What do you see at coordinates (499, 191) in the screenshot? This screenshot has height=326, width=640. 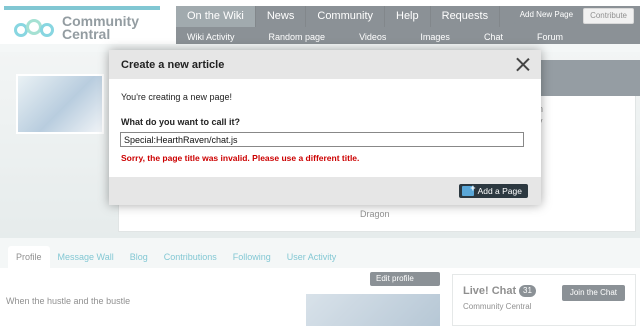 I see `add-page-label: Add a Page` at bounding box center [499, 191].